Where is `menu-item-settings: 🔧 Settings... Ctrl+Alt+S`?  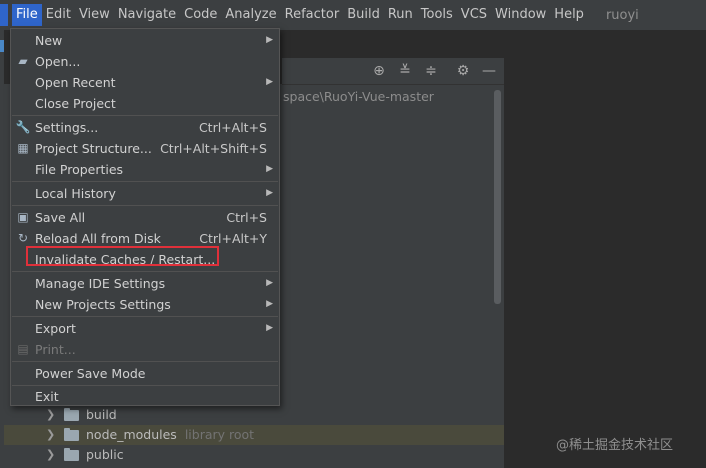
menu-item-settings: 🔧 Settings... Ctrl+Alt+S is located at coordinates (145, 127).